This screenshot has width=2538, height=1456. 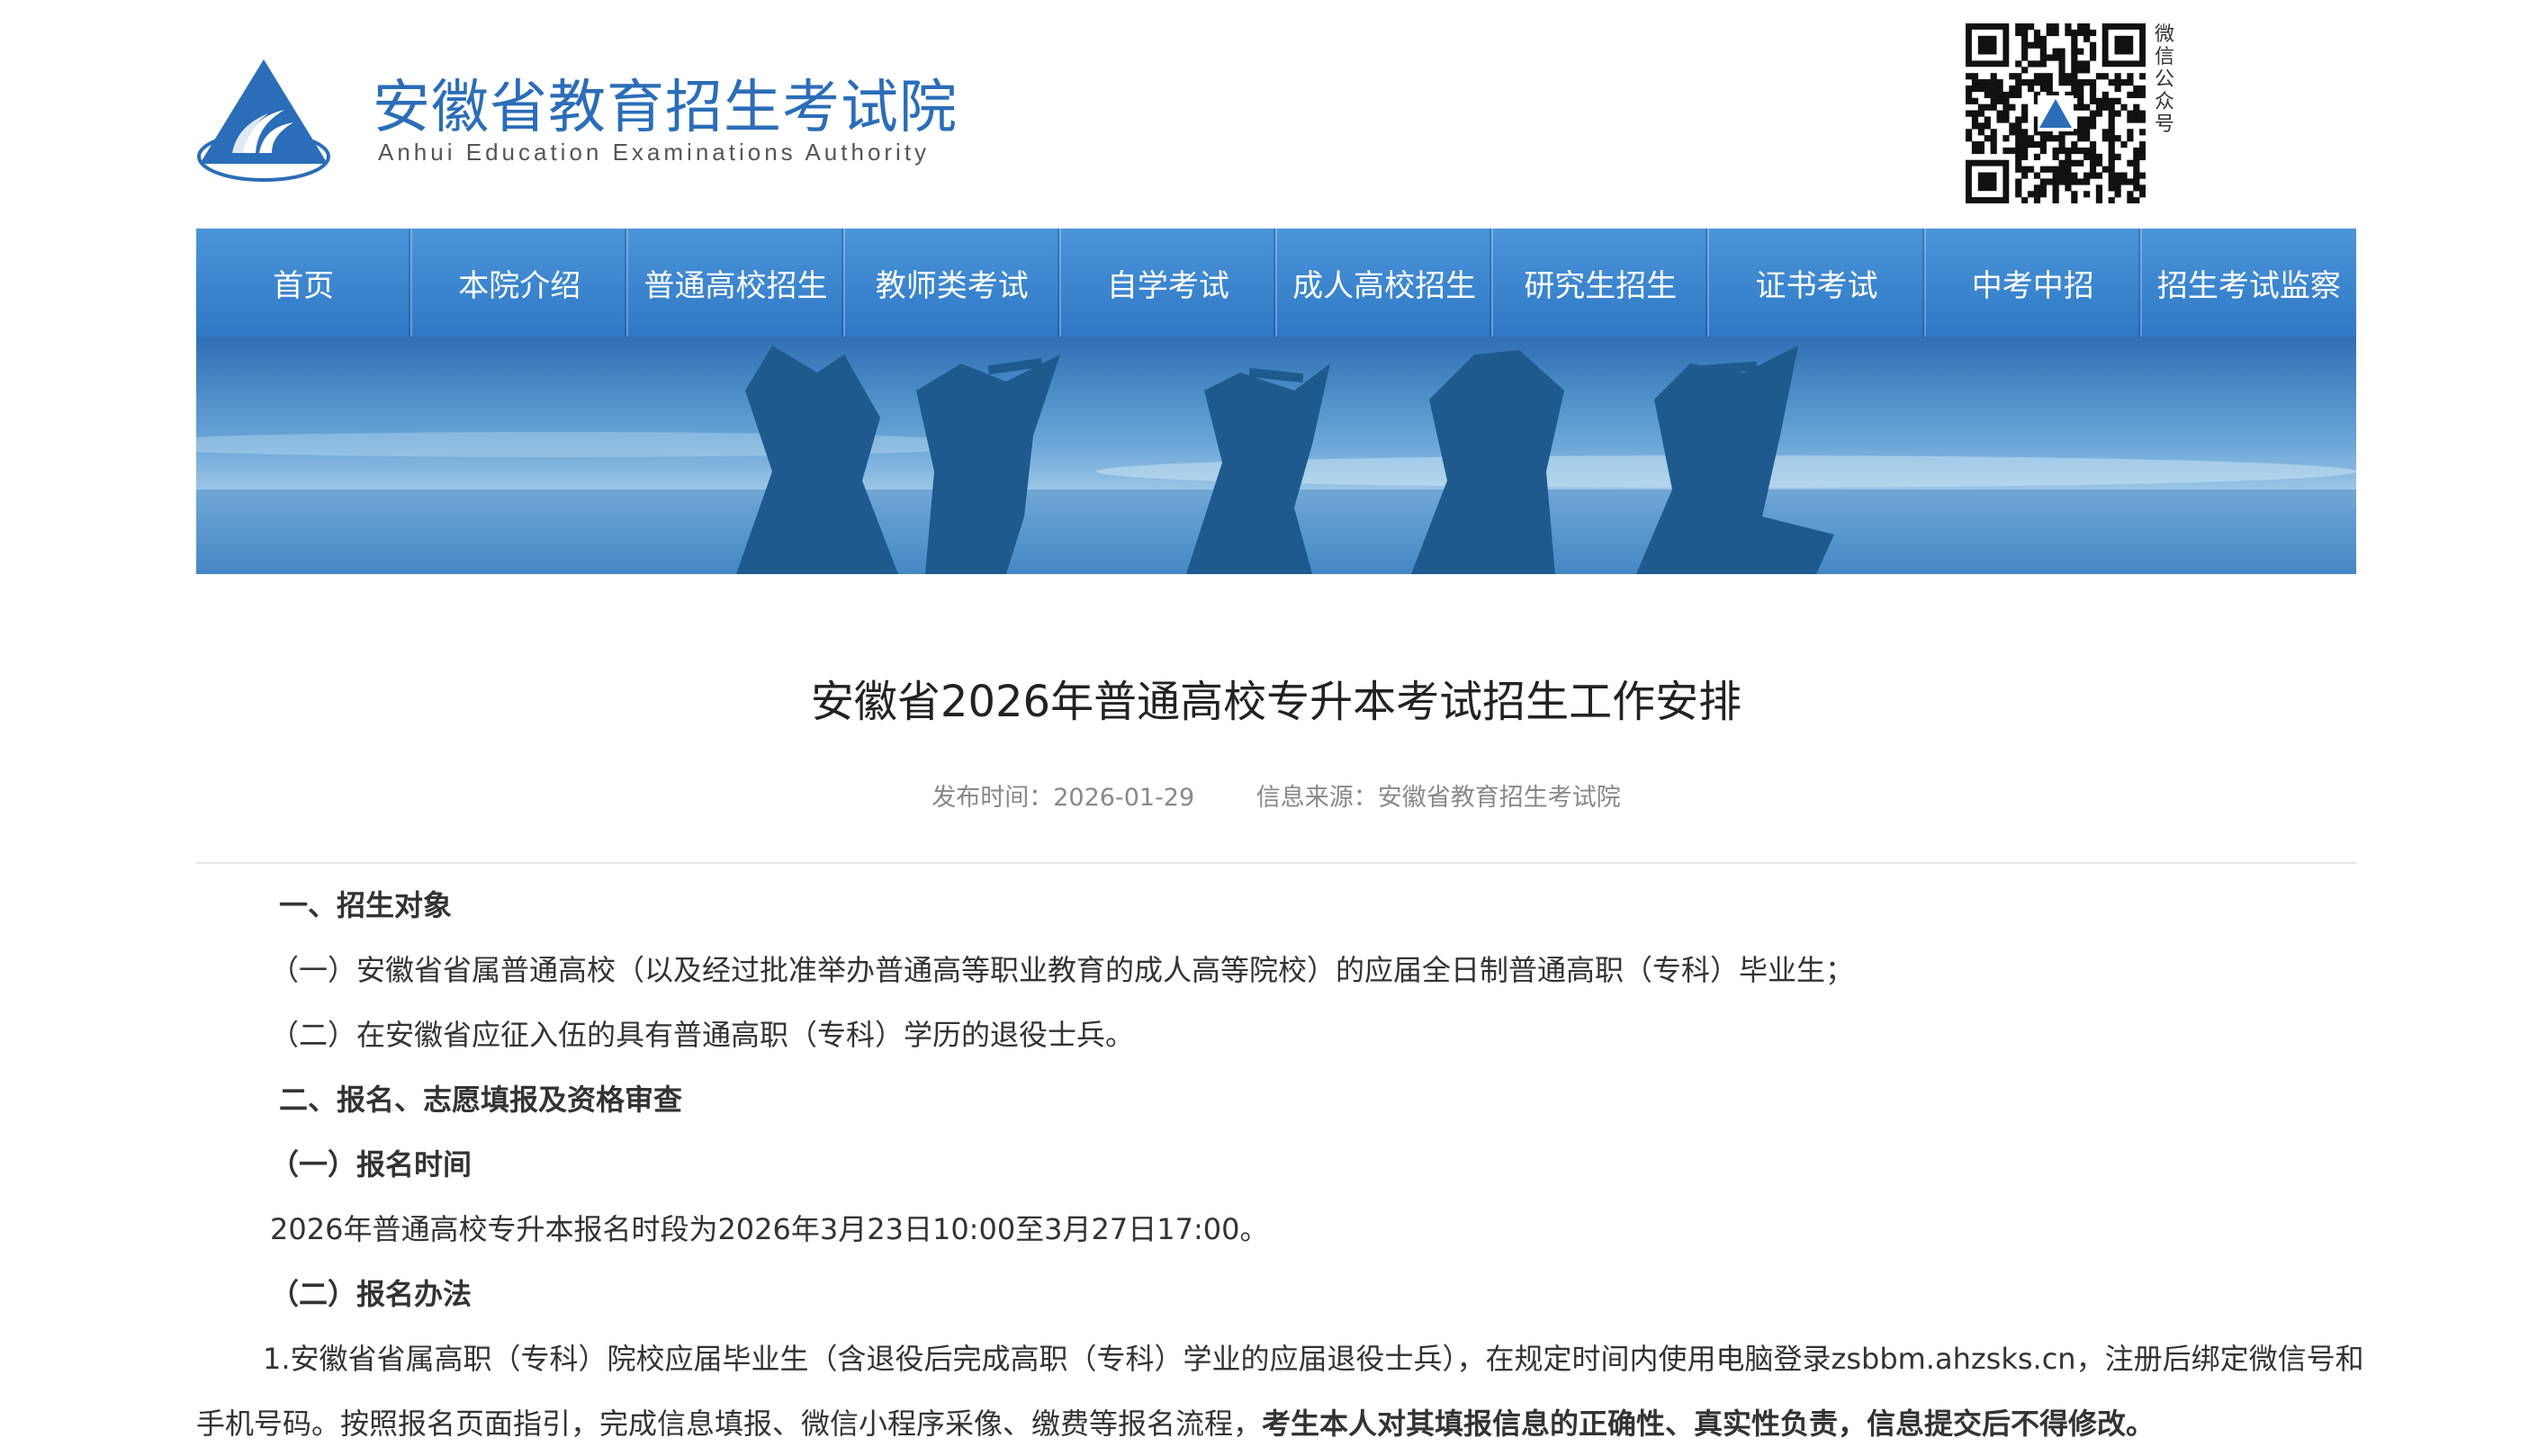 What do you see at coordinates (305, 283) in the screenshot?
I see `nav-item-home: 首页` at bounding box center [305, 283].